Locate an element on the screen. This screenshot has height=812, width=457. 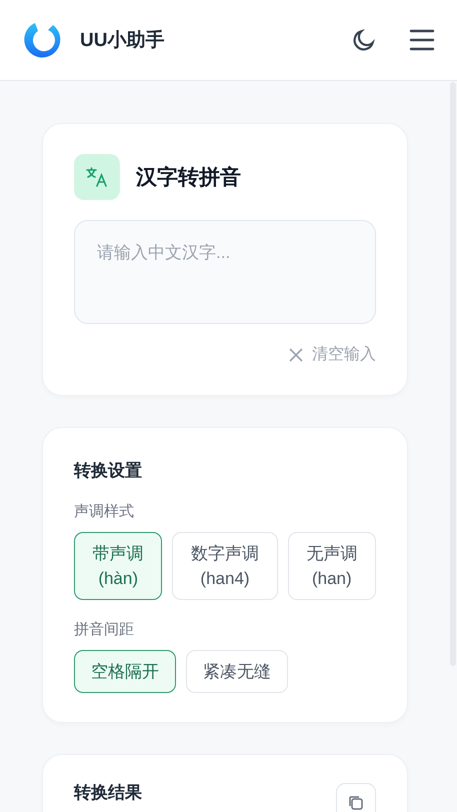
option-button: 无声调 (han) is located at coordinates (332, 566).